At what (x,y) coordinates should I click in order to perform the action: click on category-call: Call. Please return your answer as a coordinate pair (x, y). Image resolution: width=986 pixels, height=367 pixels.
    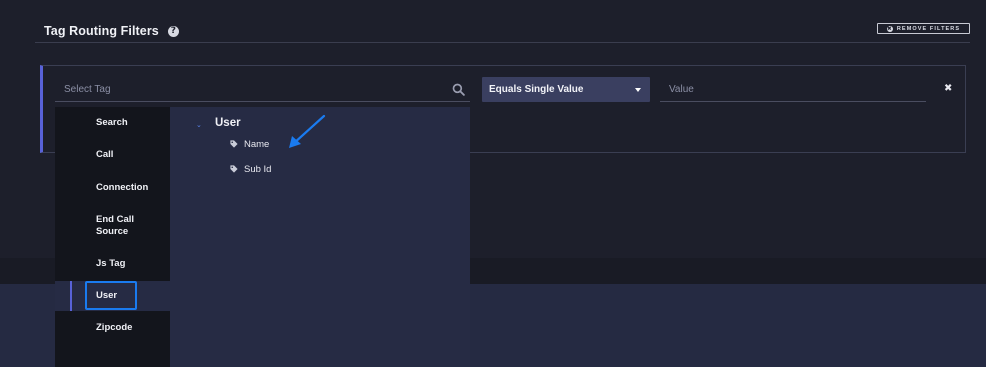
    Looking at the image, I should click on (112, 155).